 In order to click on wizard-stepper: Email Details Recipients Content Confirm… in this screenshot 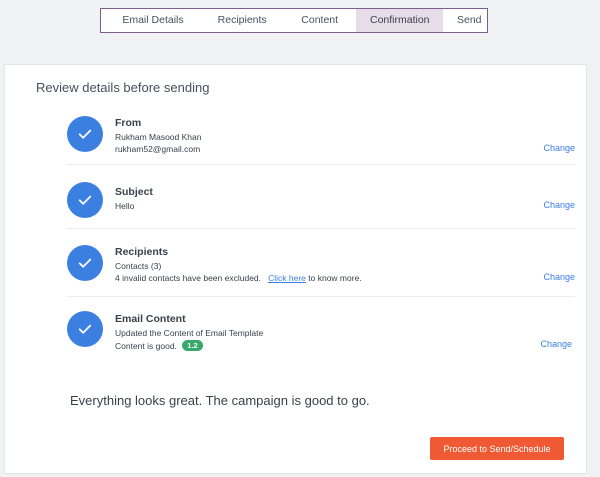, I will do `click(294, 20)`.